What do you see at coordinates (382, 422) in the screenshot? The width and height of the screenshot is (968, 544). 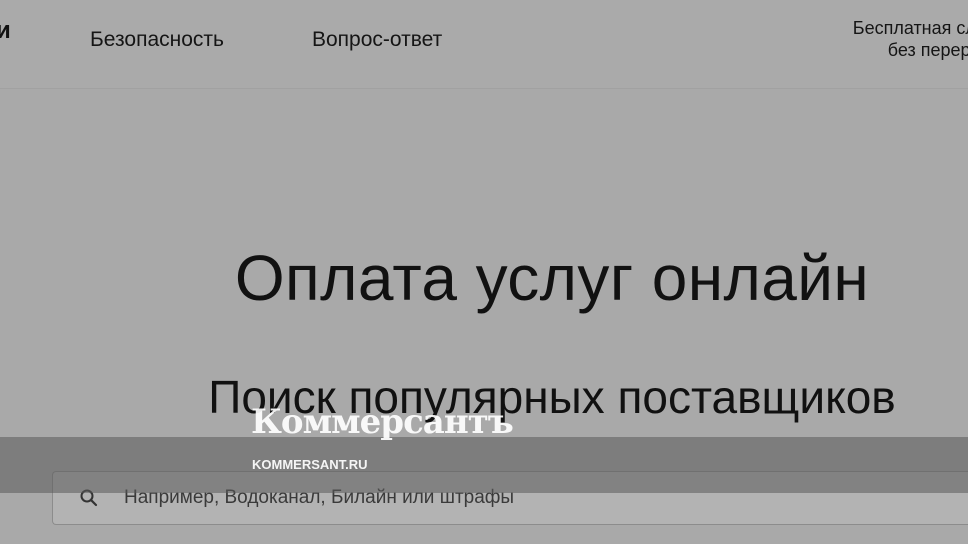 I see `watermark-logo: Коммерсантъ` at bounding box center [382, 422].